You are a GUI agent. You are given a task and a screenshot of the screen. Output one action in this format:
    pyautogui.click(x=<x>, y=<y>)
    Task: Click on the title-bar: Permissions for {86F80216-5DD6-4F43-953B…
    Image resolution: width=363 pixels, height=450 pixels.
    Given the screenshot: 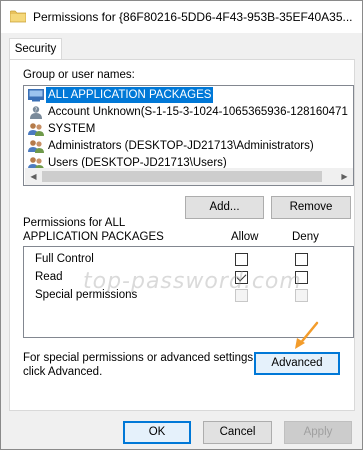 What is the action you would take?
    pyautogui.click(x=181, y=17)
    